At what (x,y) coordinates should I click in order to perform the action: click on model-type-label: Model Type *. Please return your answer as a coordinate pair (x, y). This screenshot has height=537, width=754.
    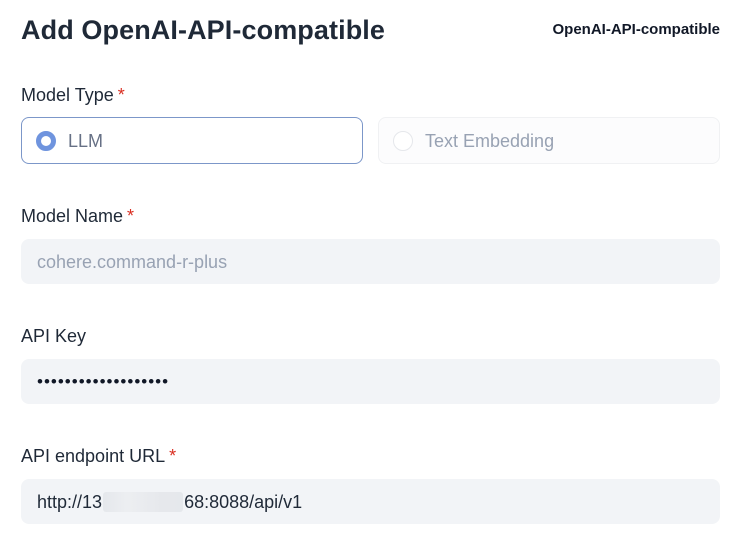
    Looking at the image, I should click on (73, 95).